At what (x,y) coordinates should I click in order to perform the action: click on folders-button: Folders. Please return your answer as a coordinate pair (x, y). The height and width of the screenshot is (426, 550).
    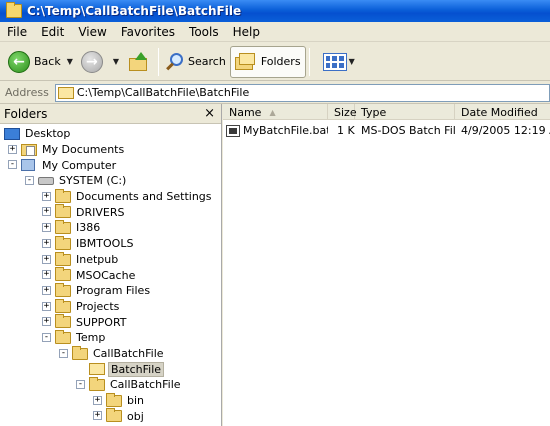
    Looking at the image, I should click on (267, 61).